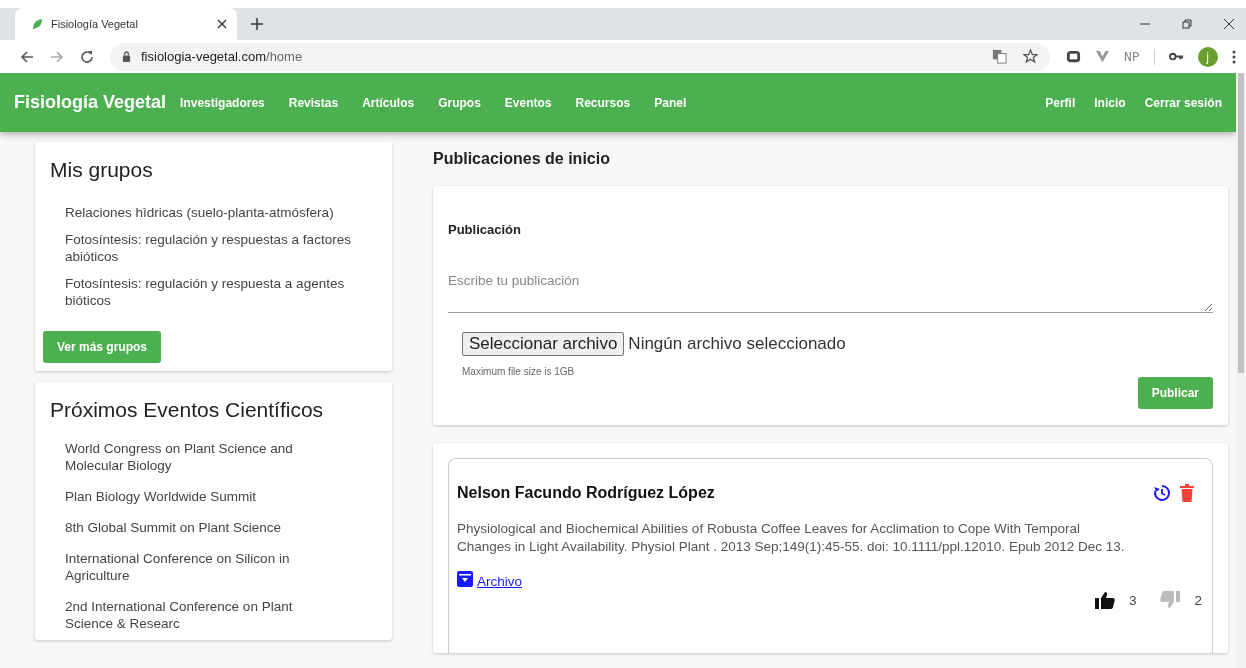 This screenshot has height=668, width=1246. I want to click on back-arrow-icon, so click(27, 56).